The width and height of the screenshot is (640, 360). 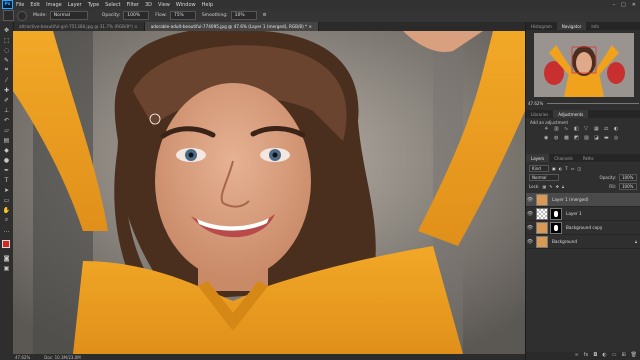 What do you see at coordinates (539, 114) in the screenshot?
I see `tab-libraries: Libraries` at bounding box center [539, 114].